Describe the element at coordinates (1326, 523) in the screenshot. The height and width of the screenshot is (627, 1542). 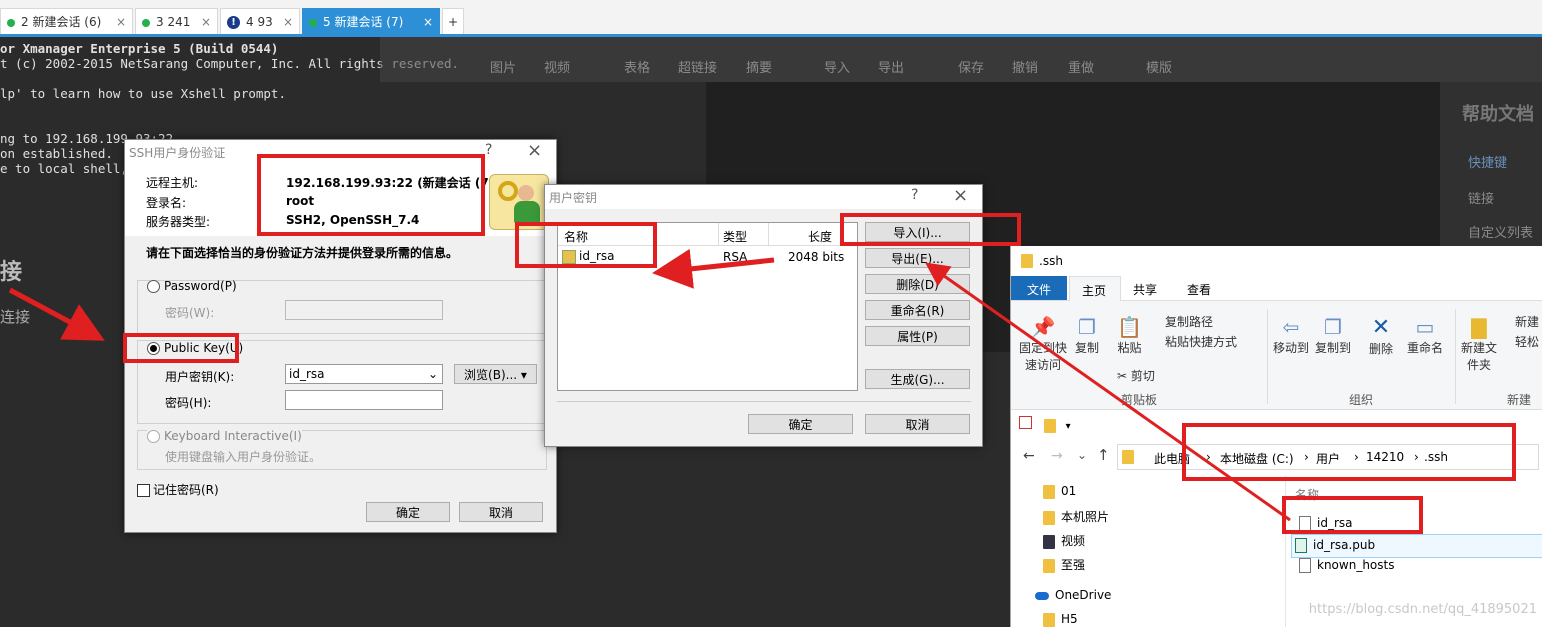
I see `file-item: id_rsa` at that location.